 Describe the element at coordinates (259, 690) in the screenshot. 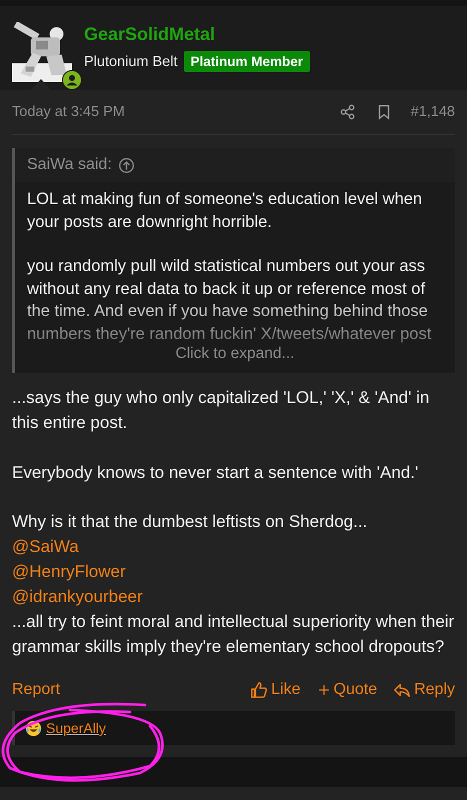

I see `thumbs-up-icon` at that location.